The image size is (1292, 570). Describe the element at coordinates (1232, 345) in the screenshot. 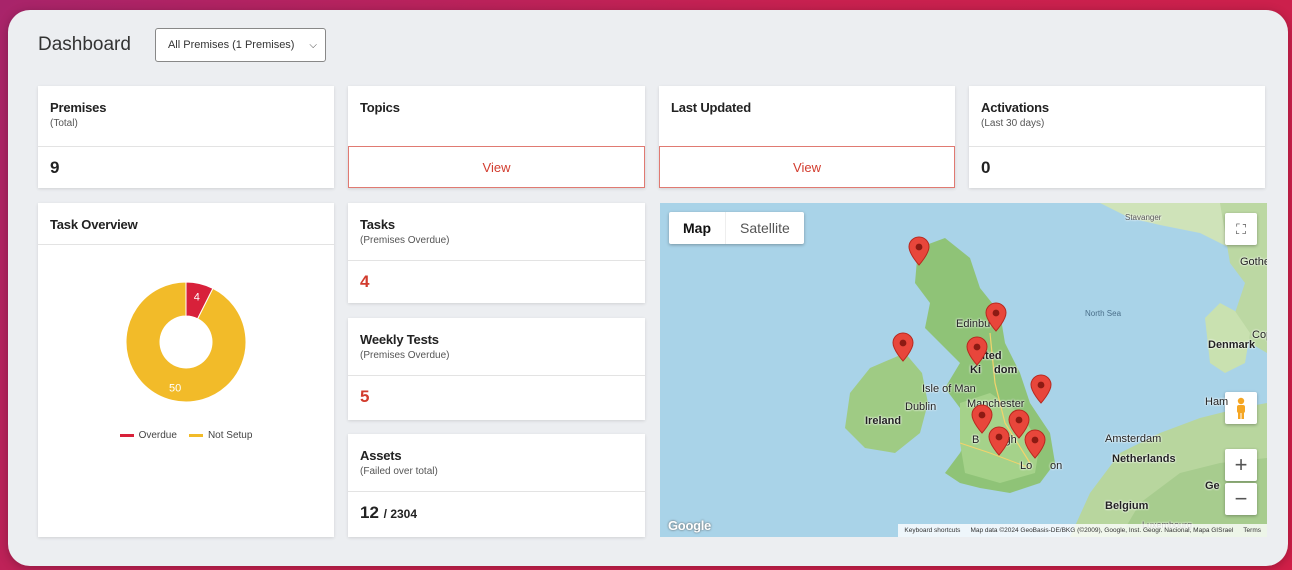

I see `map-label: Denmark` at that location.